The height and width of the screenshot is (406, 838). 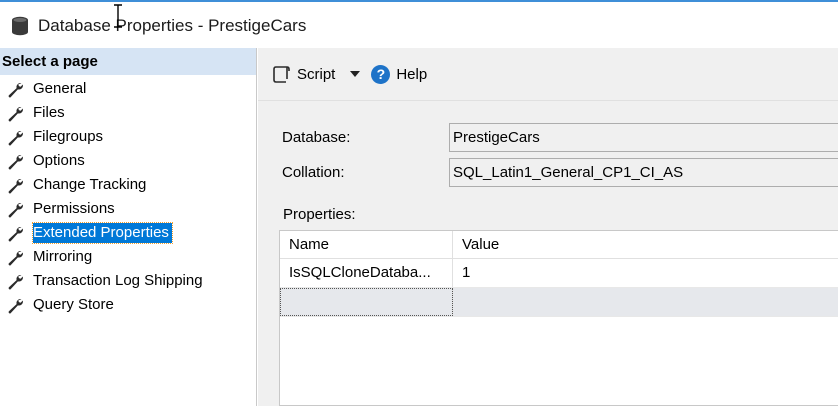 What do you see at coordinates (548, 74) in the screenshot?
I see `toolbar: Script ? Help` at bounding box center [548, 74].